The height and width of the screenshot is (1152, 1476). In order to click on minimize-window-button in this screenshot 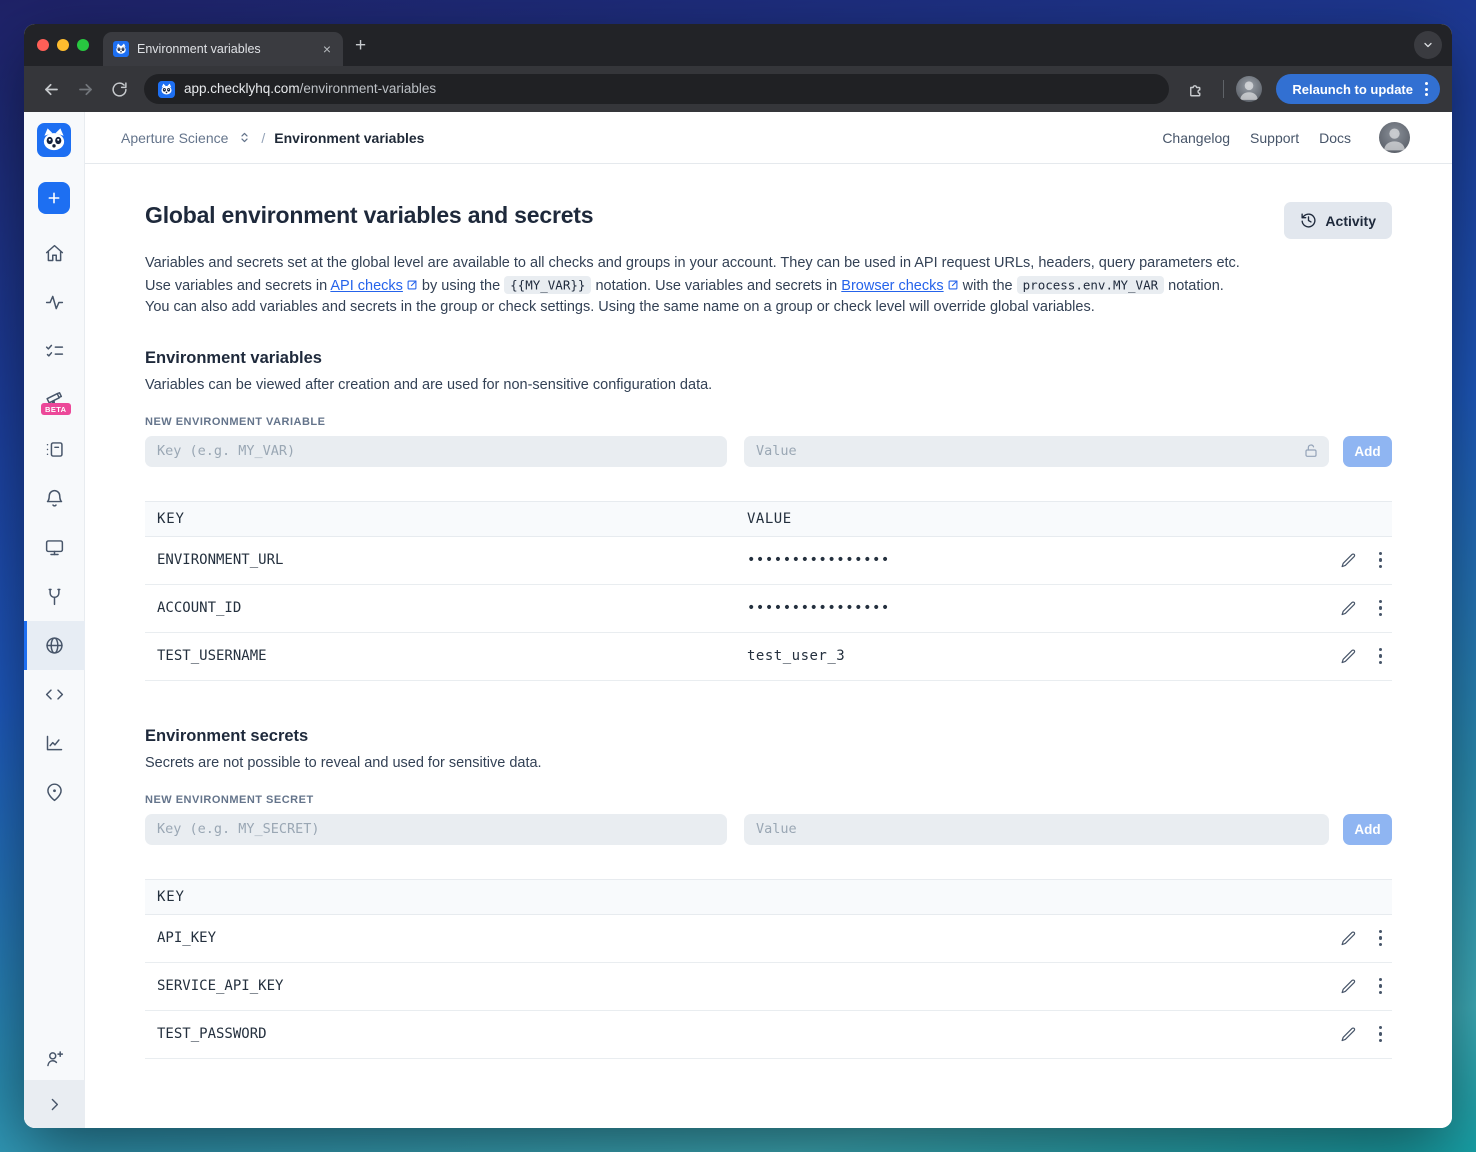, I will do `click(63, 45)`.